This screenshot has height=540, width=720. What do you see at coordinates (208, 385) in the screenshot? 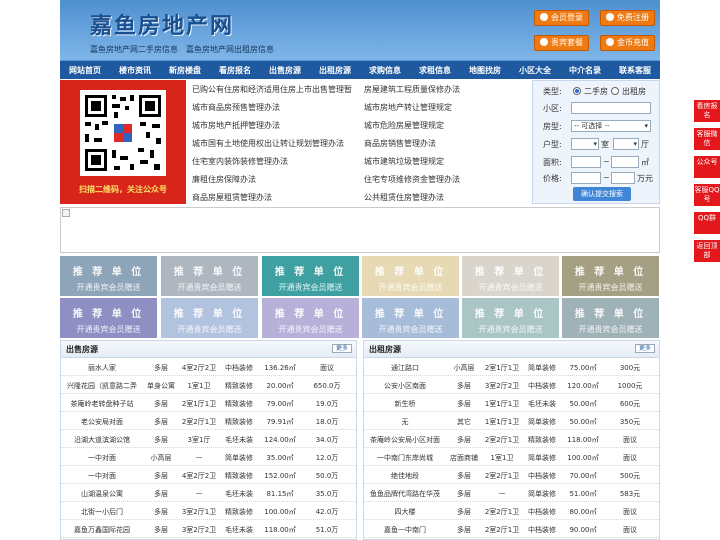
I see `table-row: 兴隆花园（凯意路二弄 单身公寓 1室1卫 精致装修 20.00㎡ 650.0万` at bounding box center [208, 385].